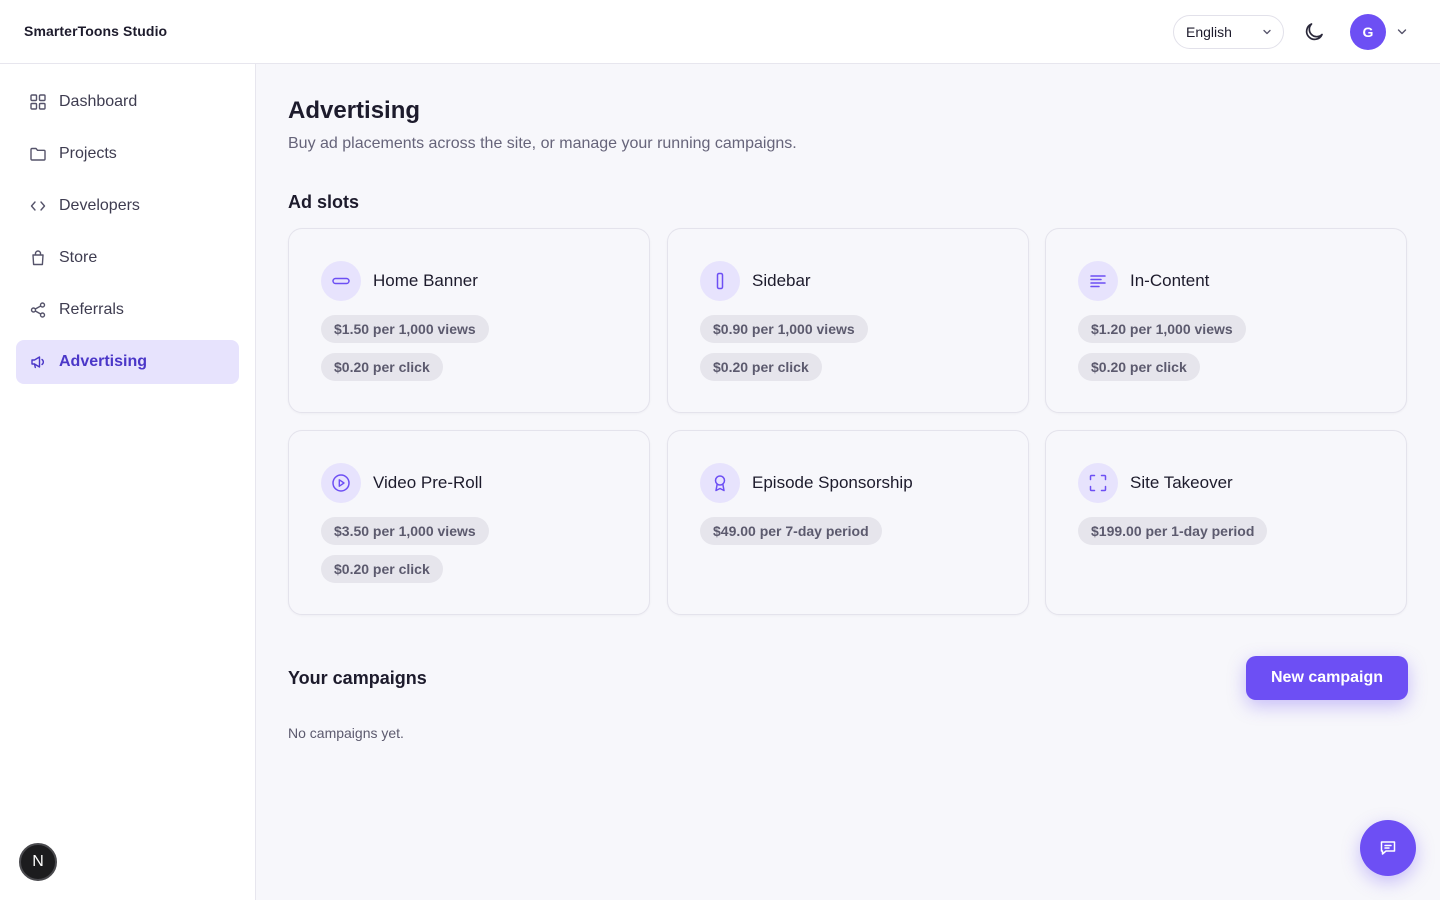 This screenshot has width=1440, height=900. Describe the element at coordinates (78, 257) in the screenshot. I see `sidebar-item-label: Store` at that location.